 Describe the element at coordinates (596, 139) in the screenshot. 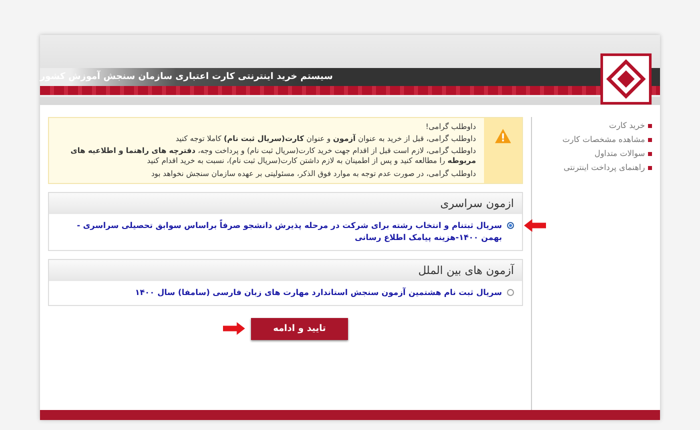

I see `sidebar-link: مشاهده مشخصات کارت` at that location.